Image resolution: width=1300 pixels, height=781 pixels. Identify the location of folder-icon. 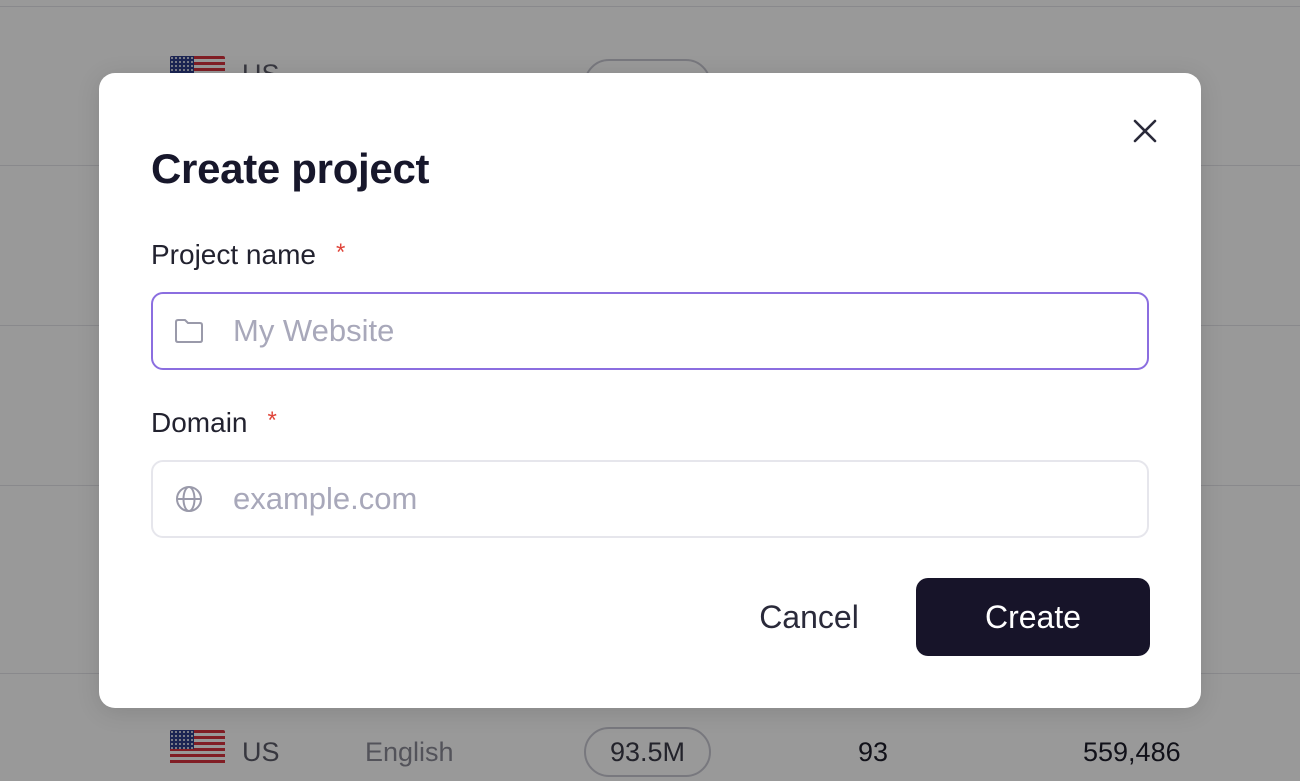
(189, 331).